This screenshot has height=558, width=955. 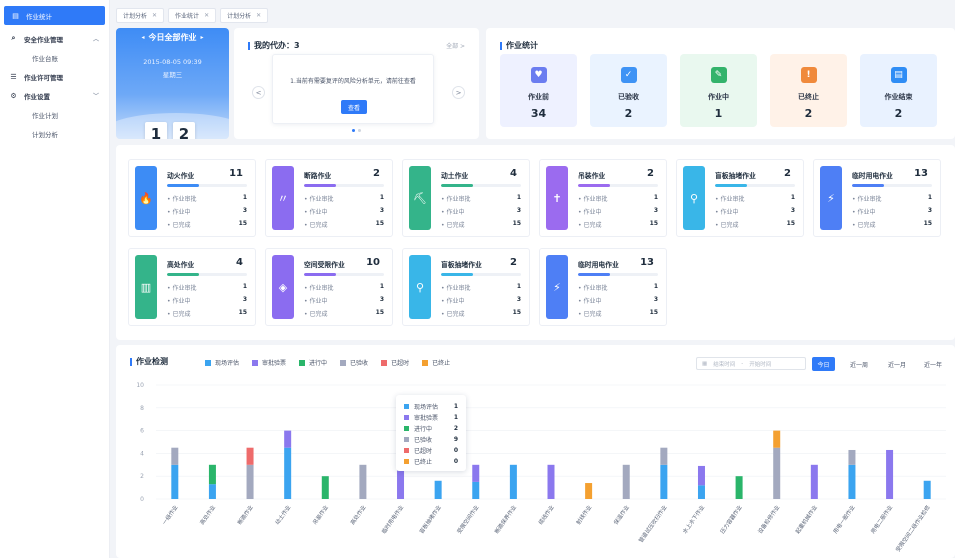 What do you see at coordinates (458, 92) in the screenshot?
I see `next-arrow-button: >` at bounding box center [458, 92].